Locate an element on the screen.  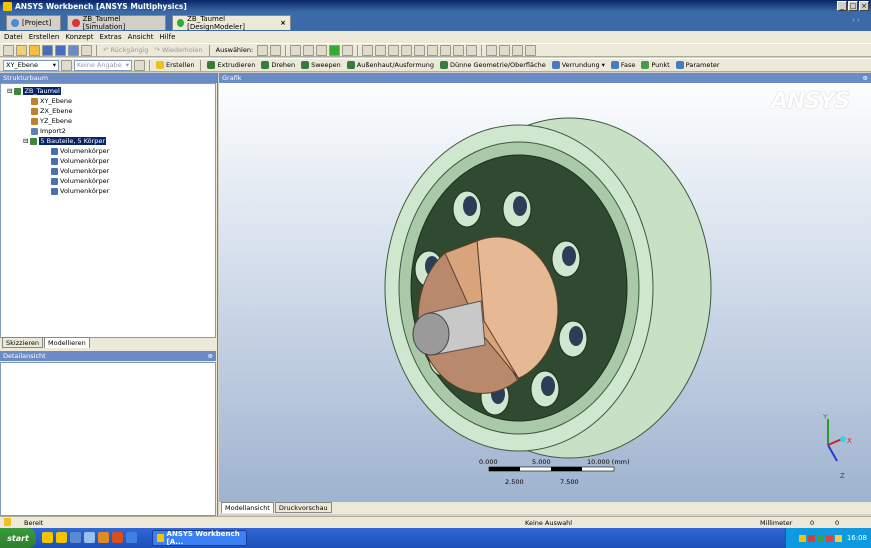
chamfer-button: Fase is located at coordinates (623, 65).